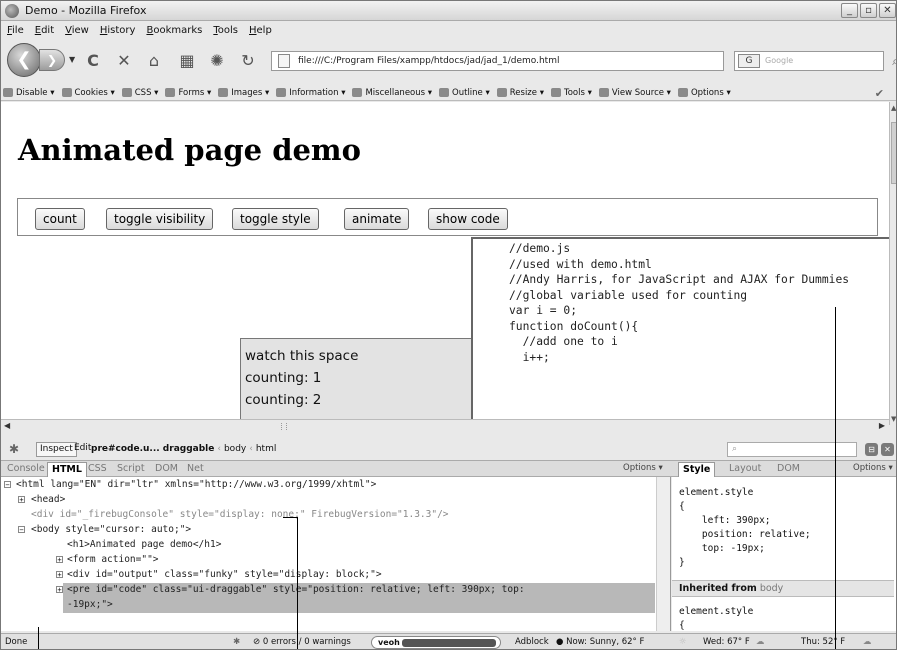 This screenshot has height=650, width=897. Describe the element at coordinates (44, 30) in the screenshot. I see `menu-edit: Edit` at that location.